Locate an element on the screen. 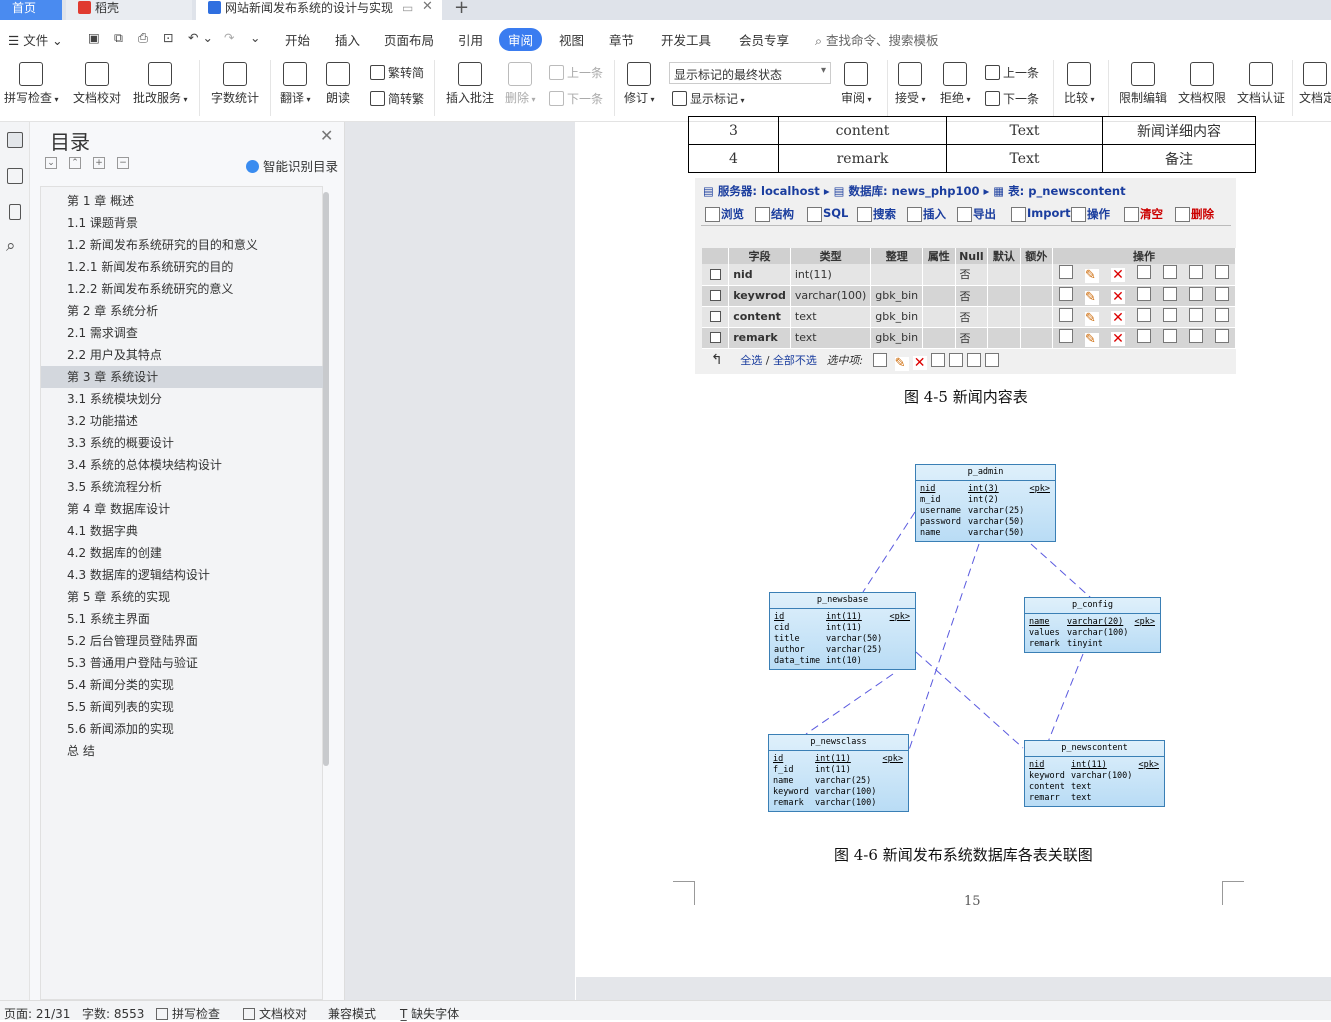 The width and height of the screenshot is (1331, 1022). toc-item: 第 2 章 系统分析 is located at coordinates (182, 311).